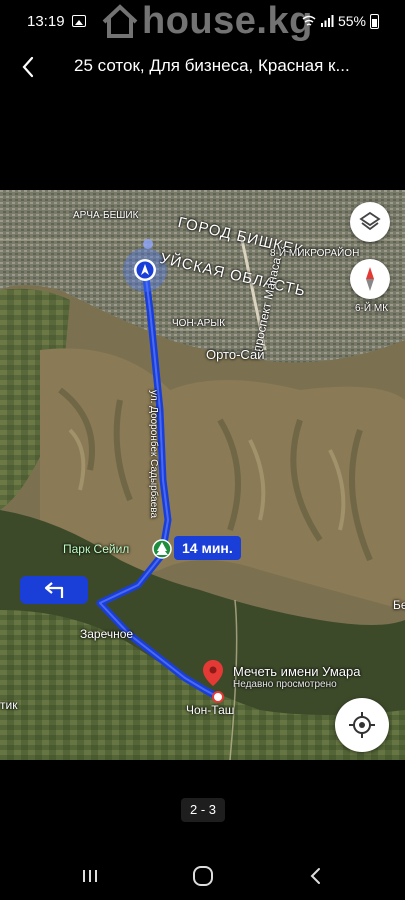 Image resolution: width=405 pixels, height=900 pixels. Describe the element at coordinates (297, 671) in the screenshot. I see `destination-name: Мечеть имени Умара` at that location.